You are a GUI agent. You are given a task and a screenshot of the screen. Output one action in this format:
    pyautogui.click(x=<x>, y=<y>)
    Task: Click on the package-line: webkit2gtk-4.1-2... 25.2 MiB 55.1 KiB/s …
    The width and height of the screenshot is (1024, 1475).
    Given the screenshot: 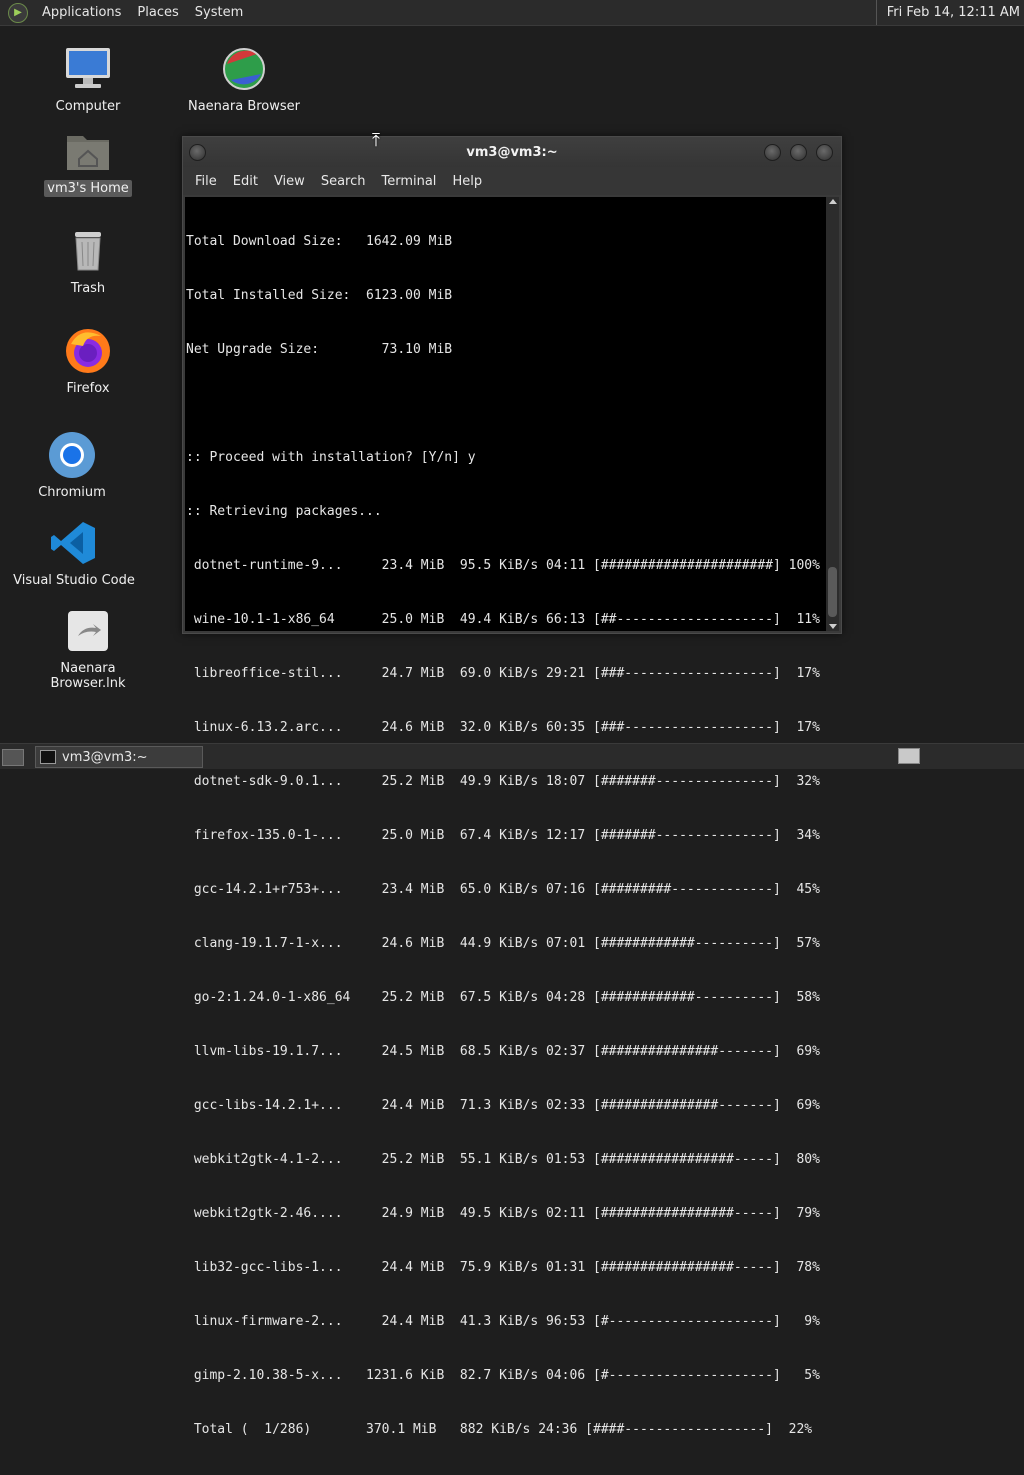 What is the action you would take?
    pyautogui.click(x=503, y=1159)
    